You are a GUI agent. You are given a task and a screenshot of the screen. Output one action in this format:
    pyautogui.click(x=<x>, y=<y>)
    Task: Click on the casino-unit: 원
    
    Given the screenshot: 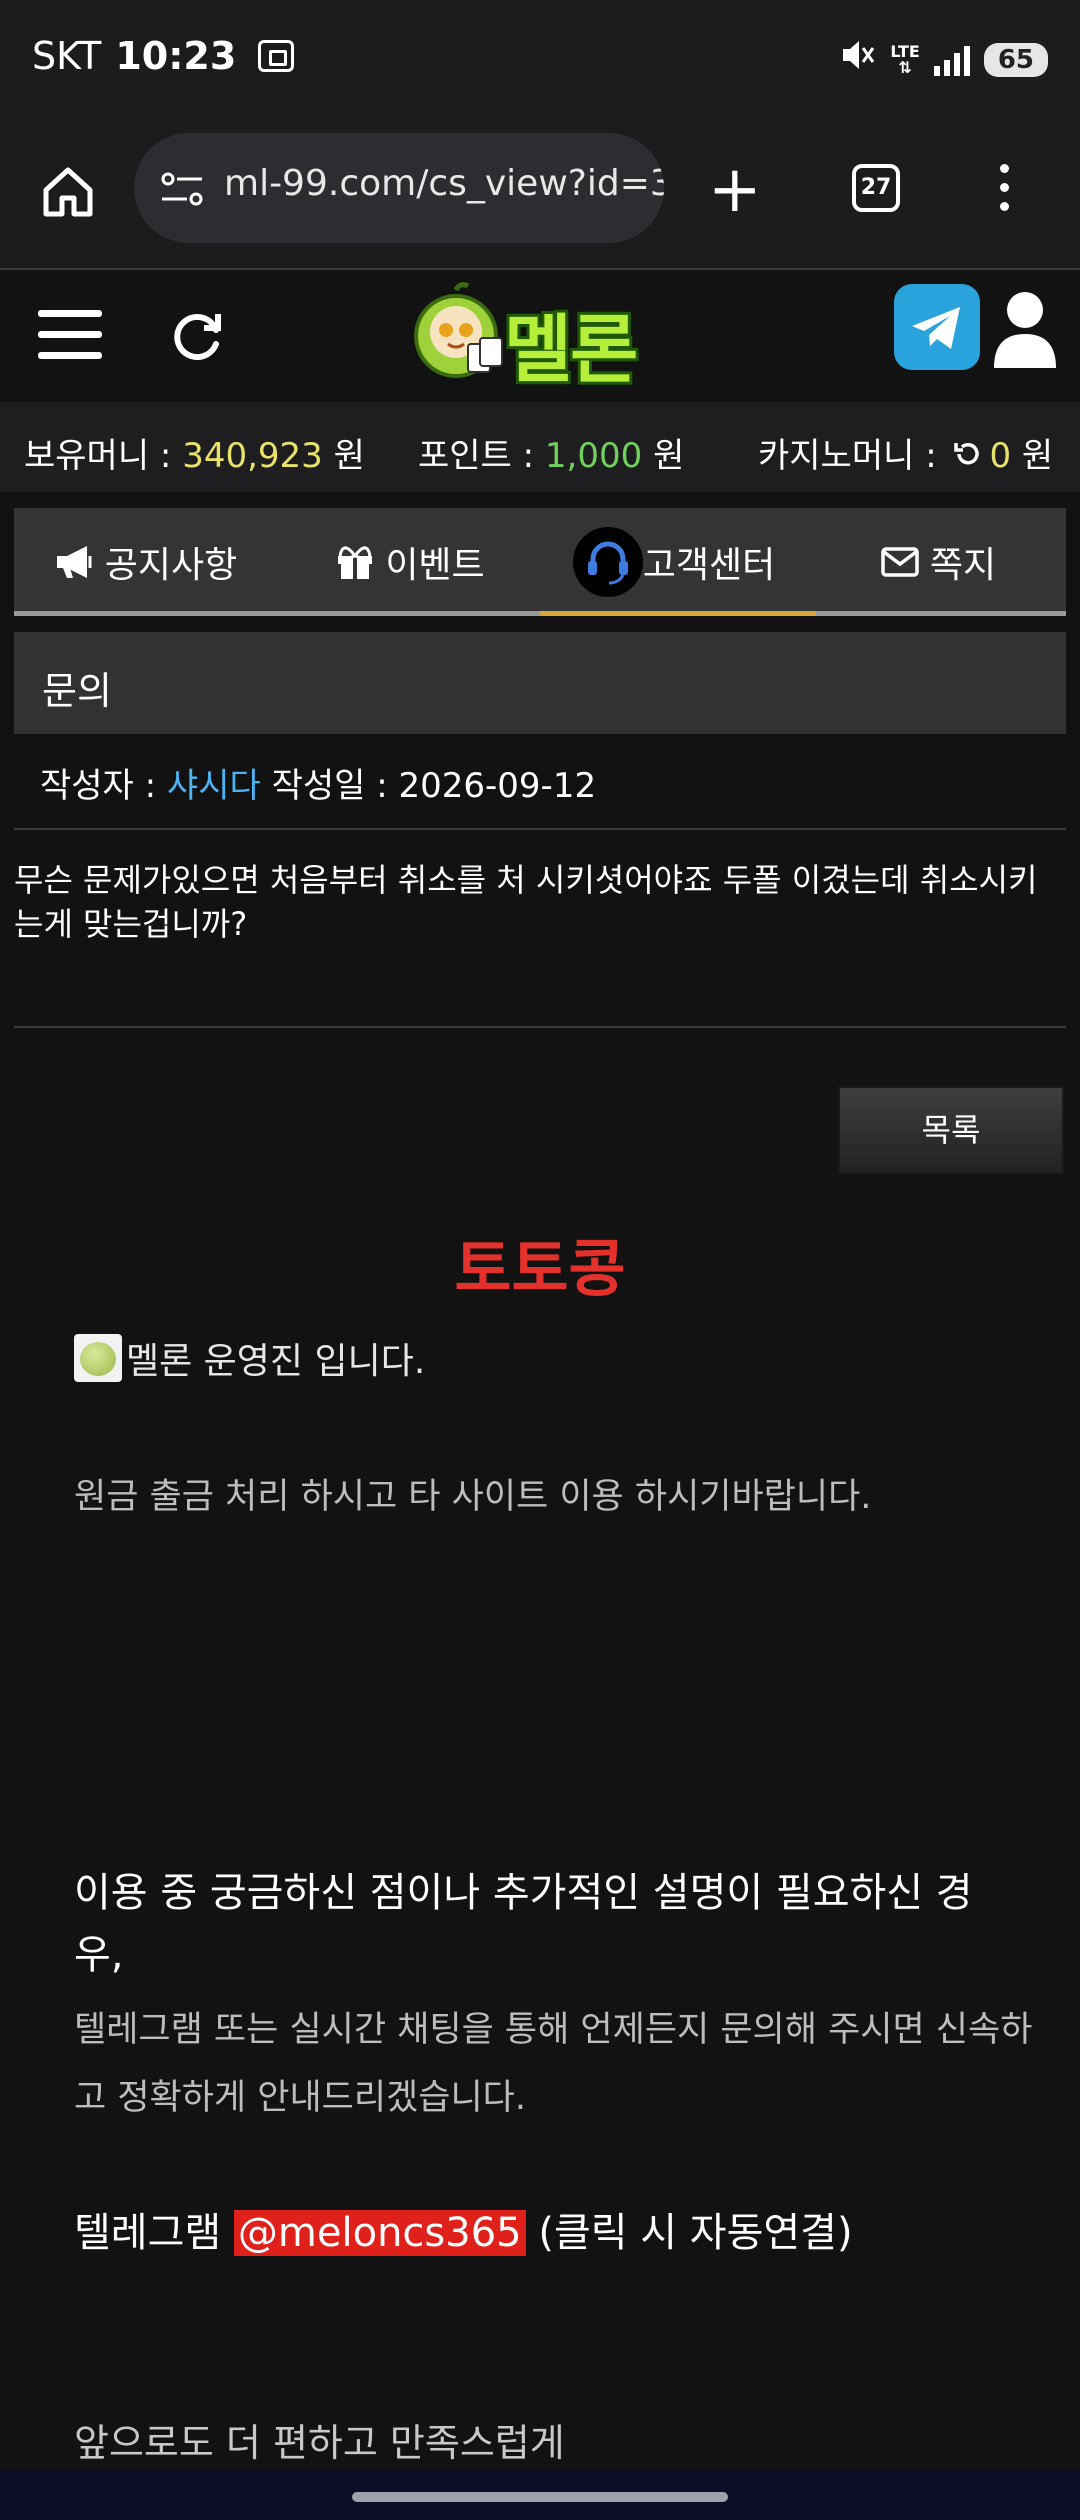 What is the action you would take?
    pyautogui.click(x=1032, y=456)
    